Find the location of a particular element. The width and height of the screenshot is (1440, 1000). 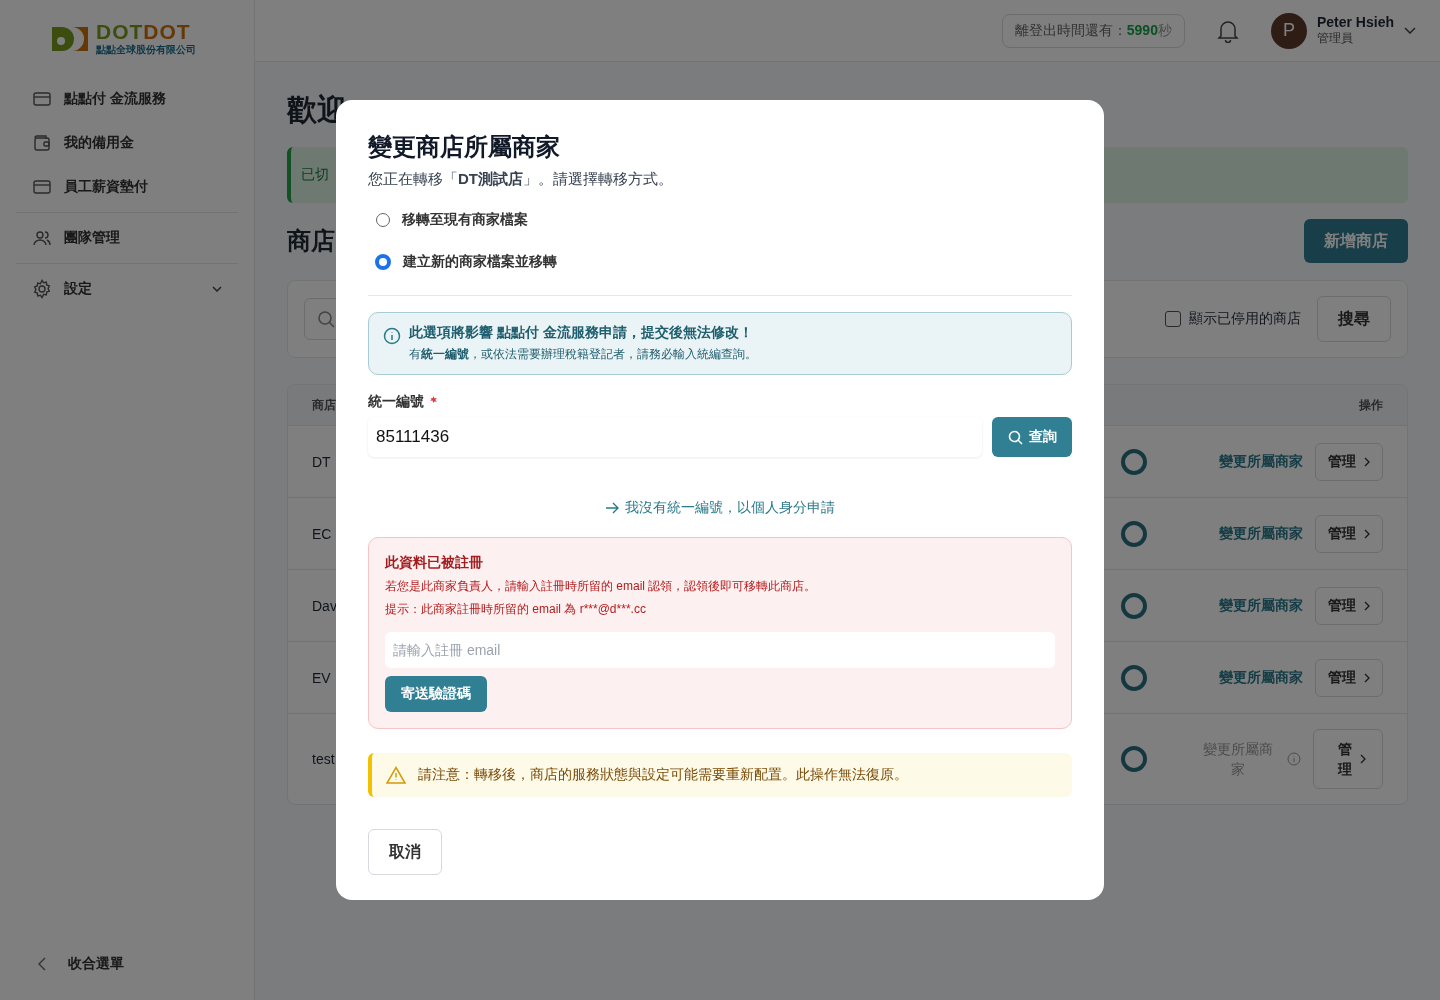

column-header: 商店 is located at coordinates (324, 405).